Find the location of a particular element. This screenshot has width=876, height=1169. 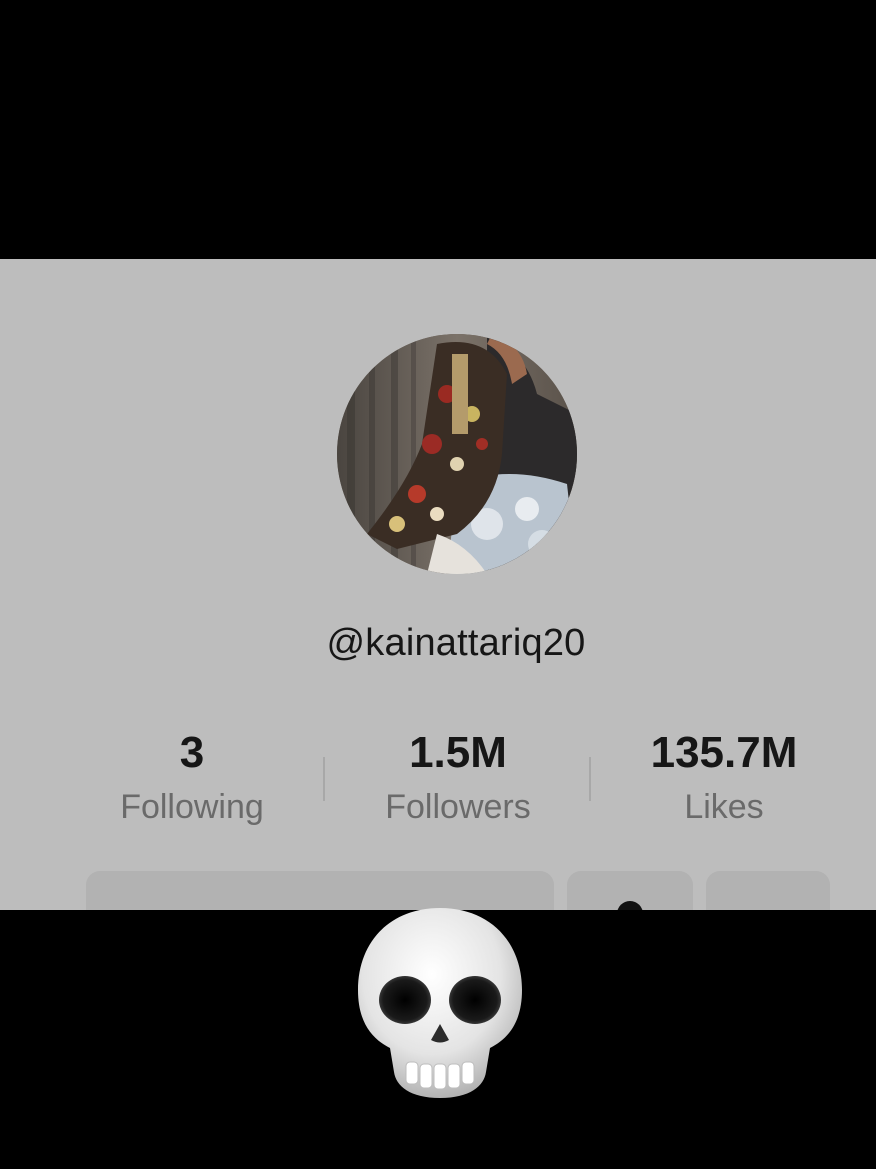

stat-likes: 135.7M Likes is located at coordinates (724, 777).